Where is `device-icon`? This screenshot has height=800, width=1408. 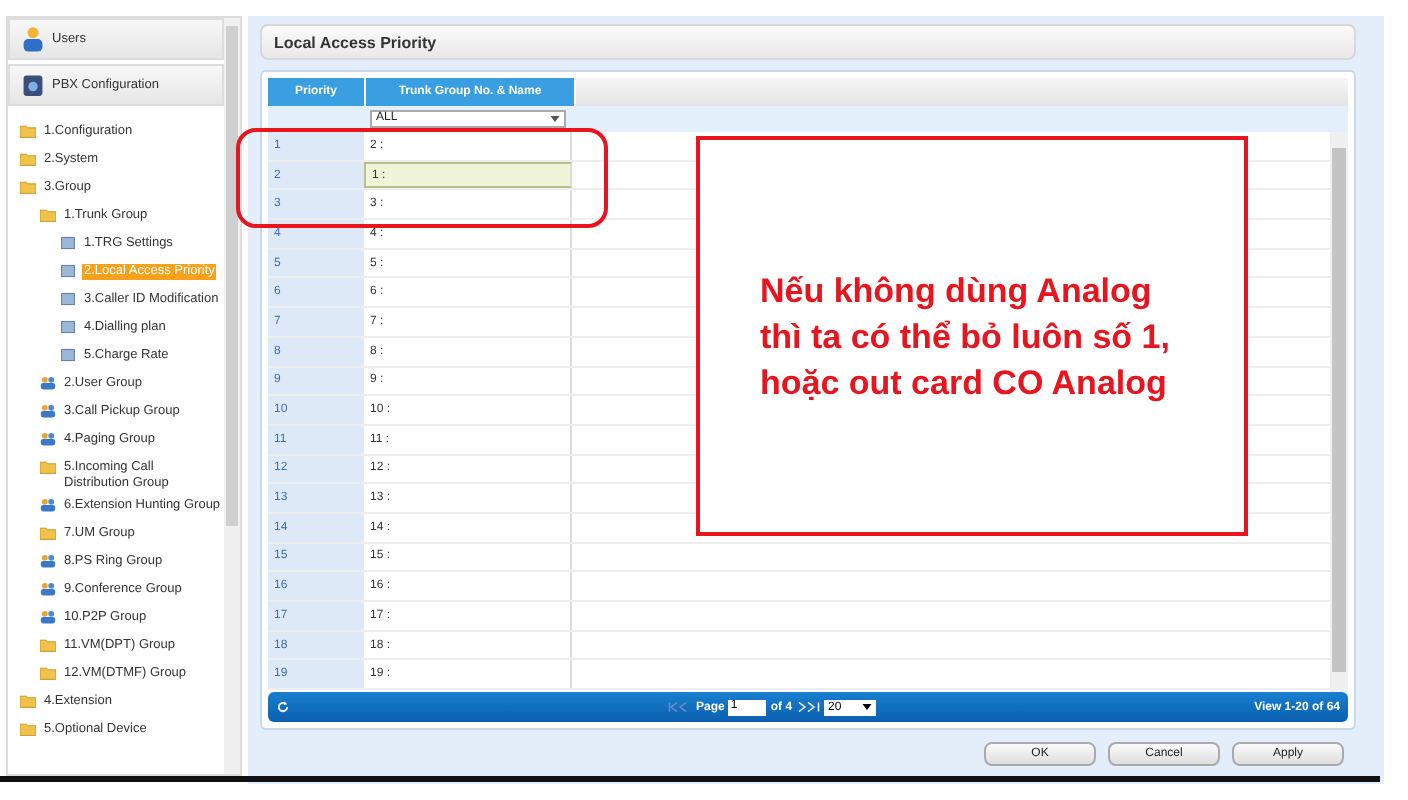 device-icon is located at coordinates (33, 85).